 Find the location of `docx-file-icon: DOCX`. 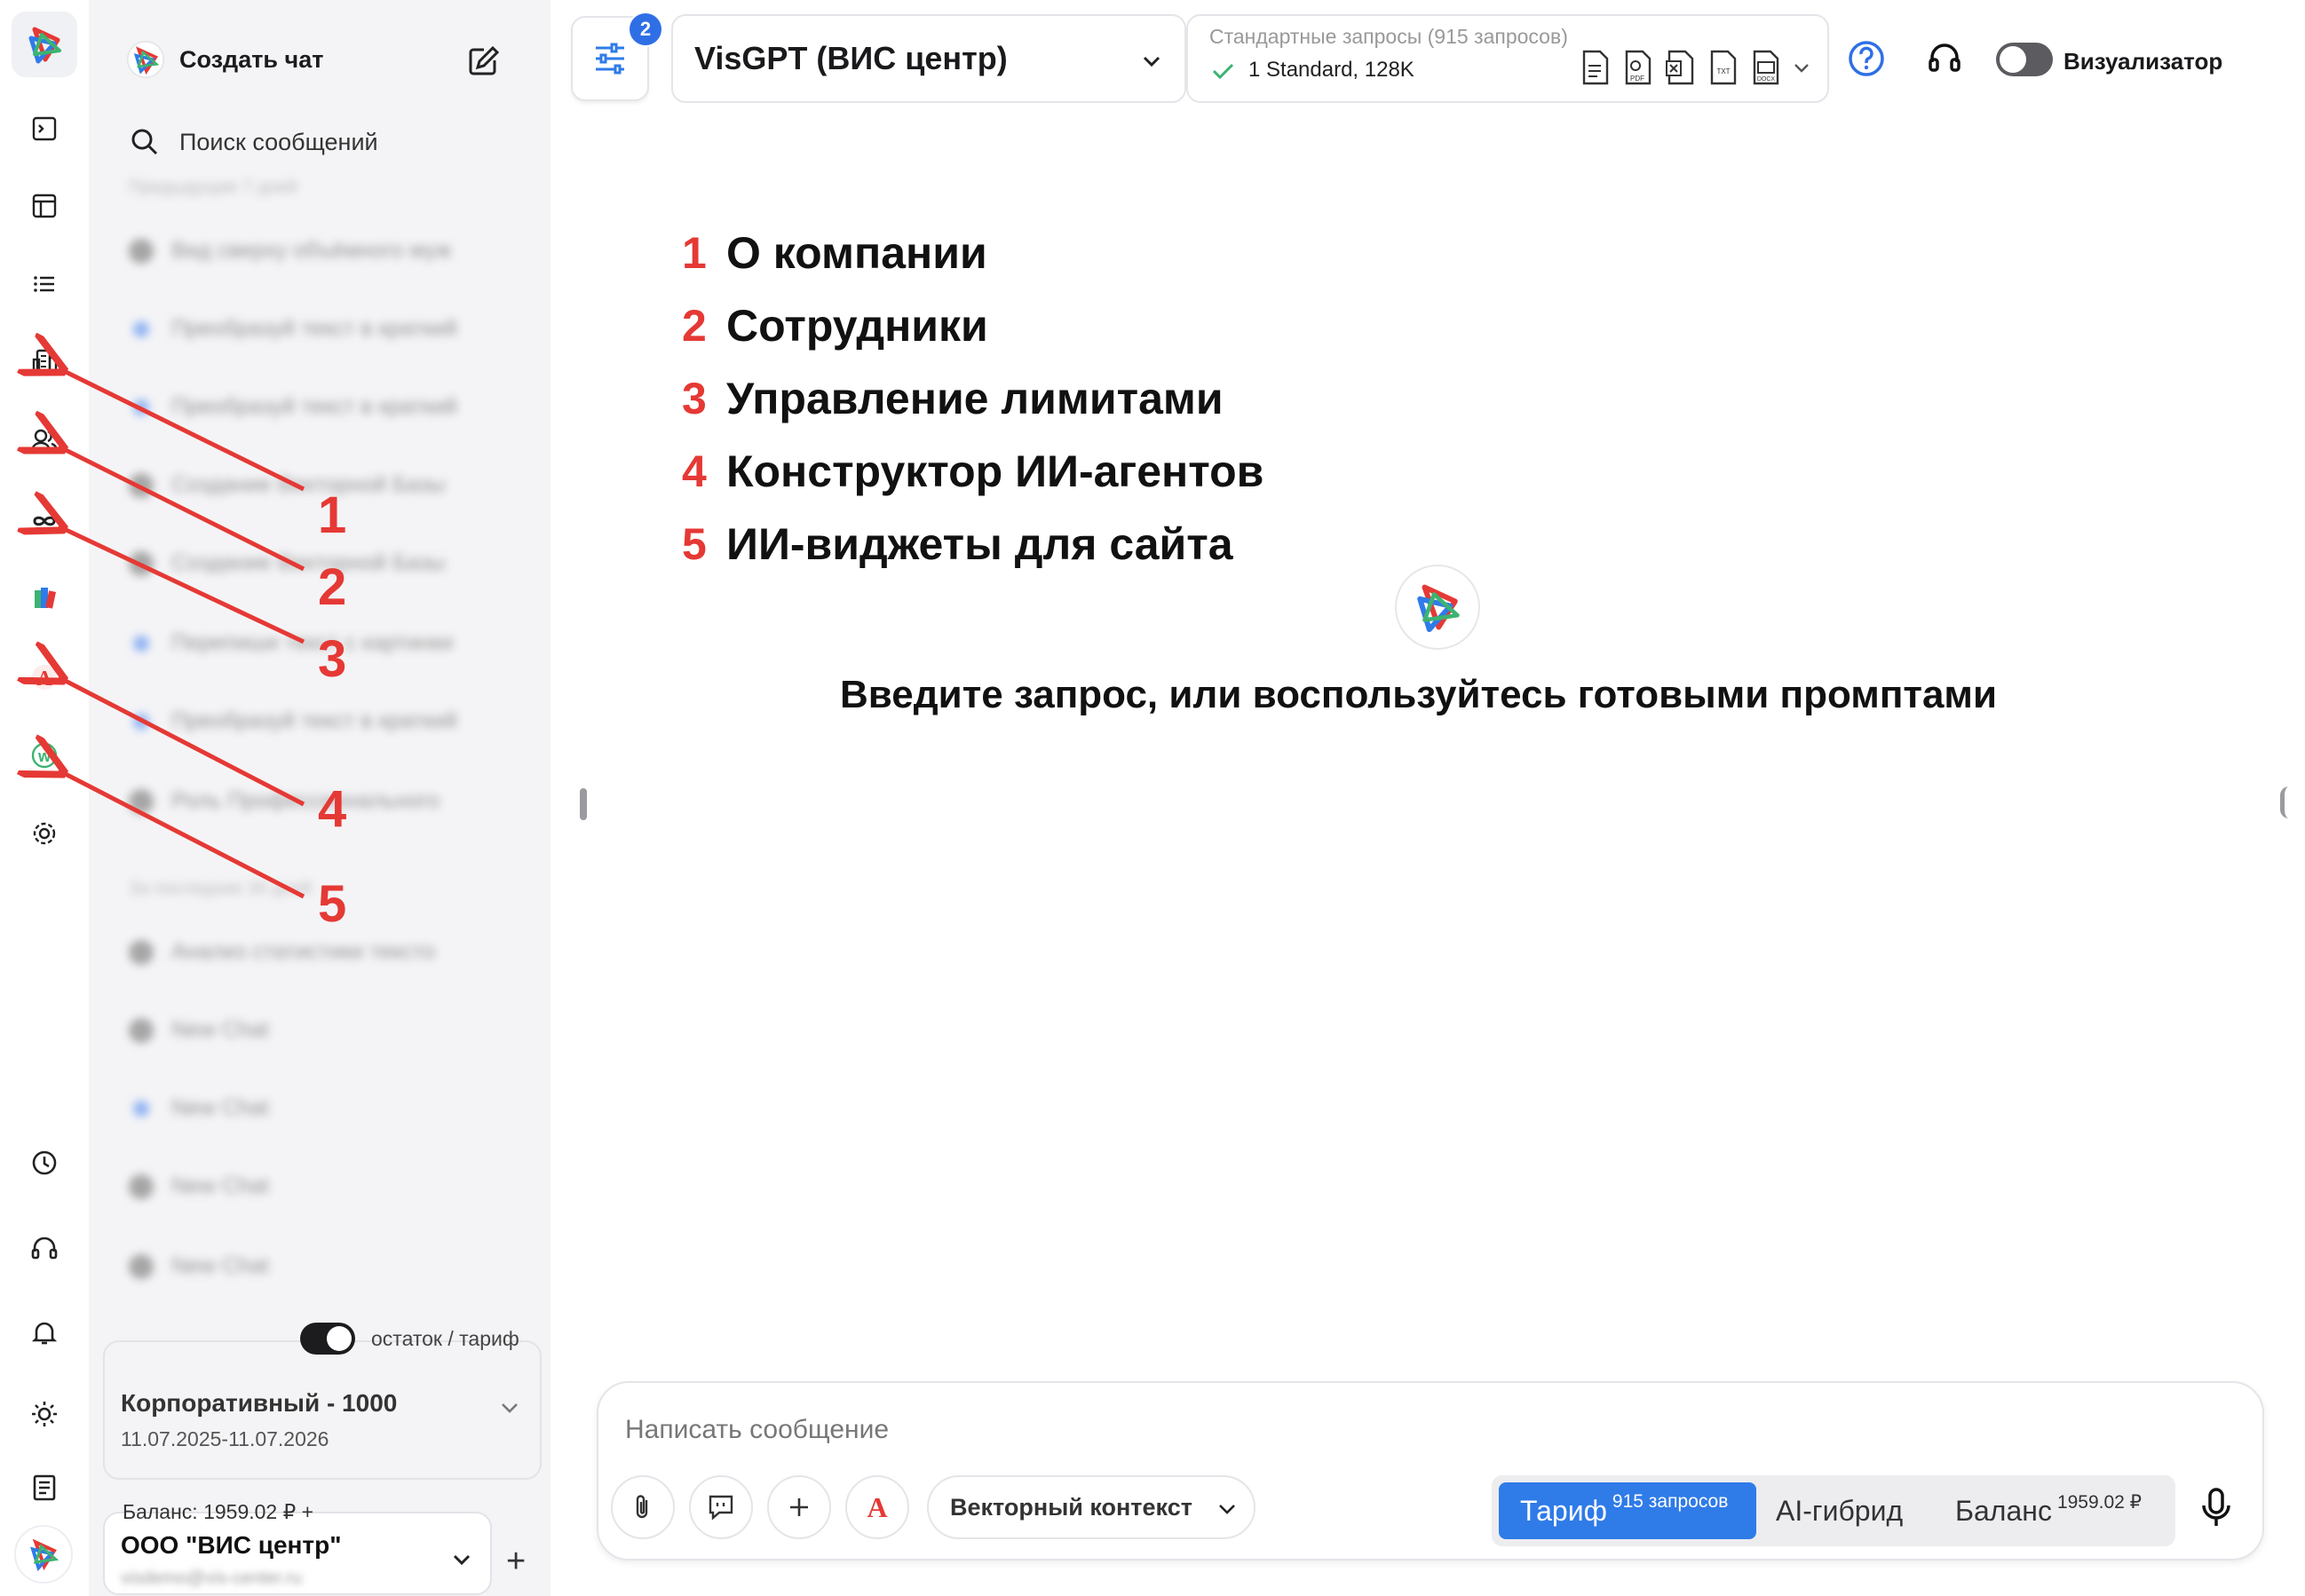

docx-file-icon: DOCX is located at coordinates (1766, 67).